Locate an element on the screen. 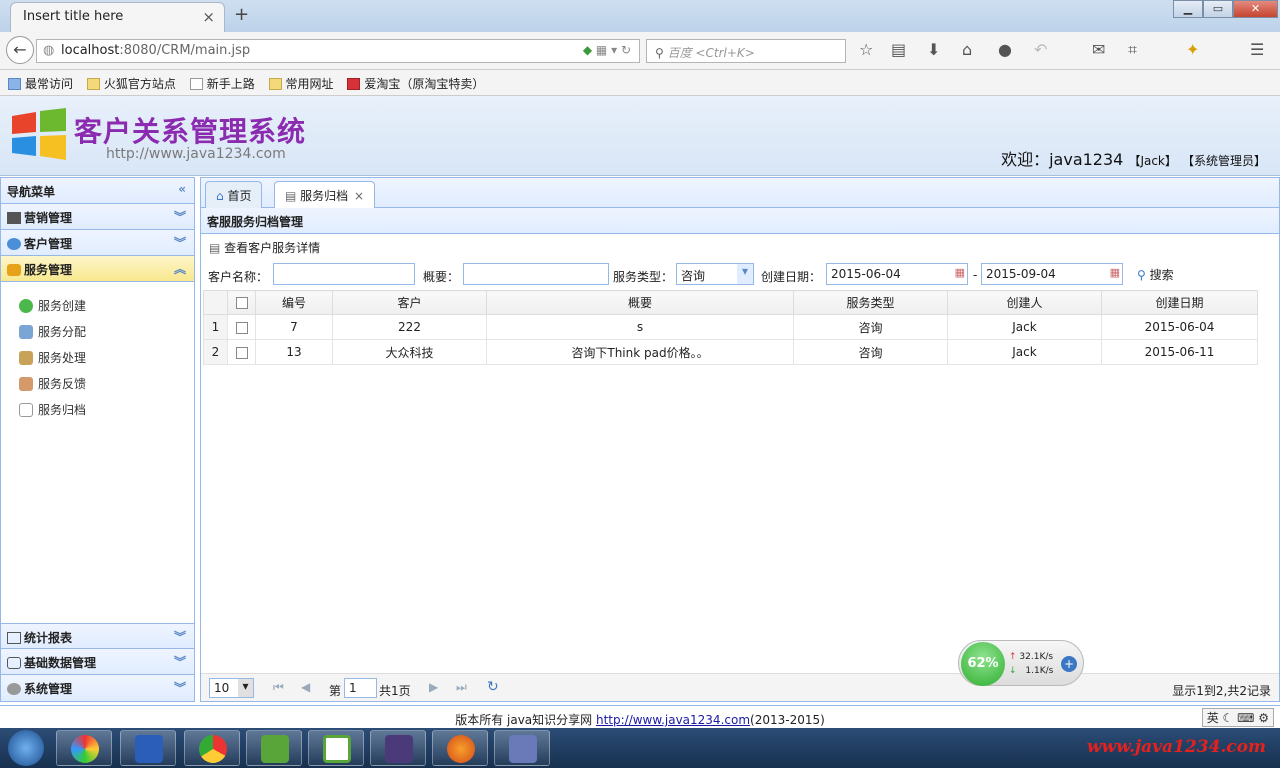 The width and height of the screenshot is (1280, 768). ime-toolbar: 英 ☾ ⌨ ⚙ is located at coordinates (1237, 717).